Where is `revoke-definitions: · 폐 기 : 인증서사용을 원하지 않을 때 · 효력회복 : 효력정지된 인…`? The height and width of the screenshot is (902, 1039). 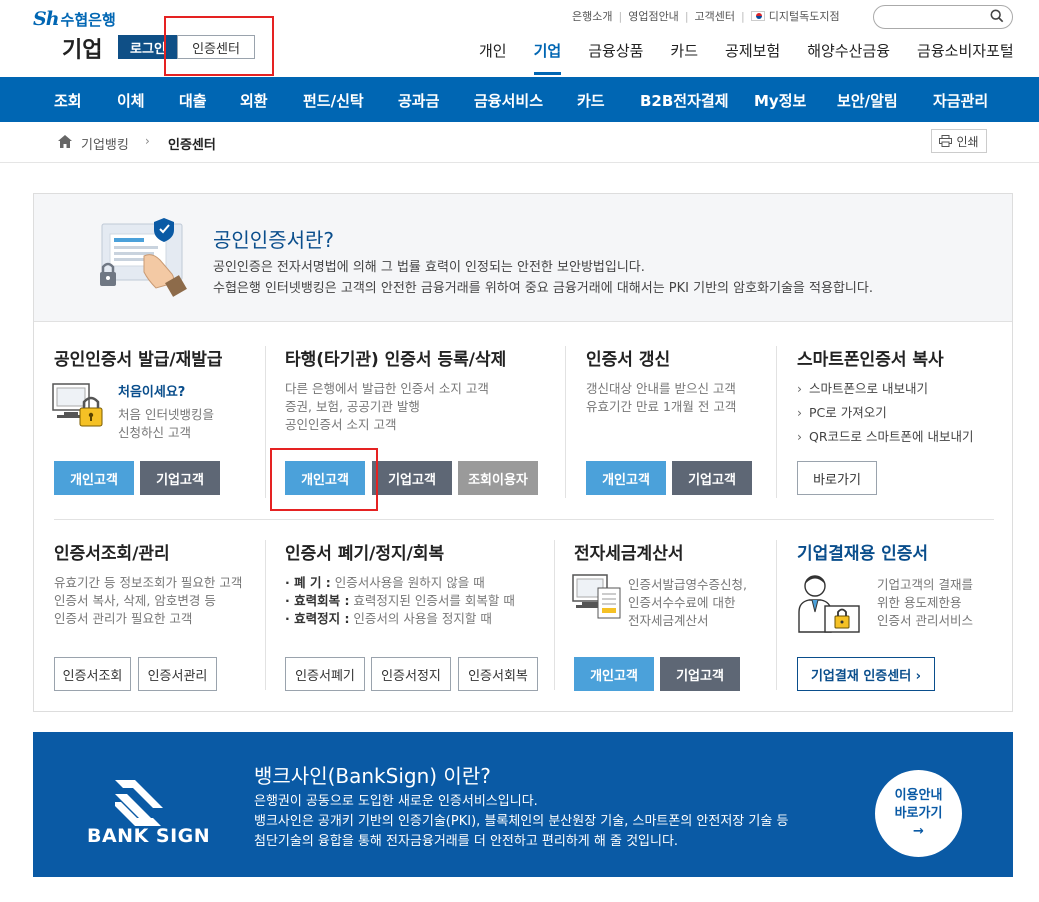
revoke-definitions: · 폐 기 : 인증서사용을 원하지 않을 때 · 효력회복 : 효력정지된 인… is located at coordinates (400, 601).